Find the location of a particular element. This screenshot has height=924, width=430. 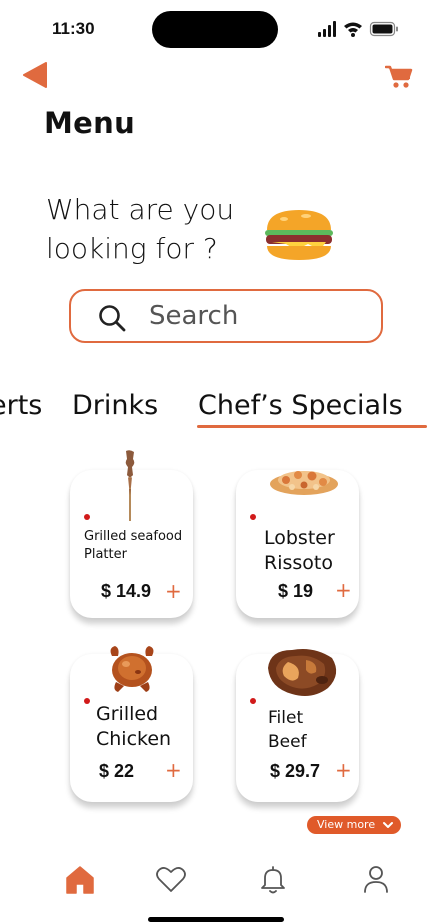

item-name-line-2: Chicken is located at coordinates (134, 739).